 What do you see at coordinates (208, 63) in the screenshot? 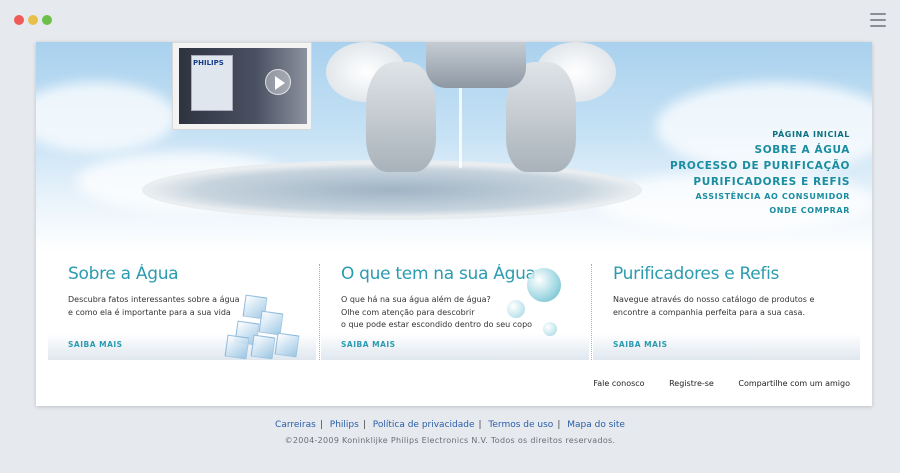
I see `philips-logo: PHILIPS` at bounding box center [208, 63].